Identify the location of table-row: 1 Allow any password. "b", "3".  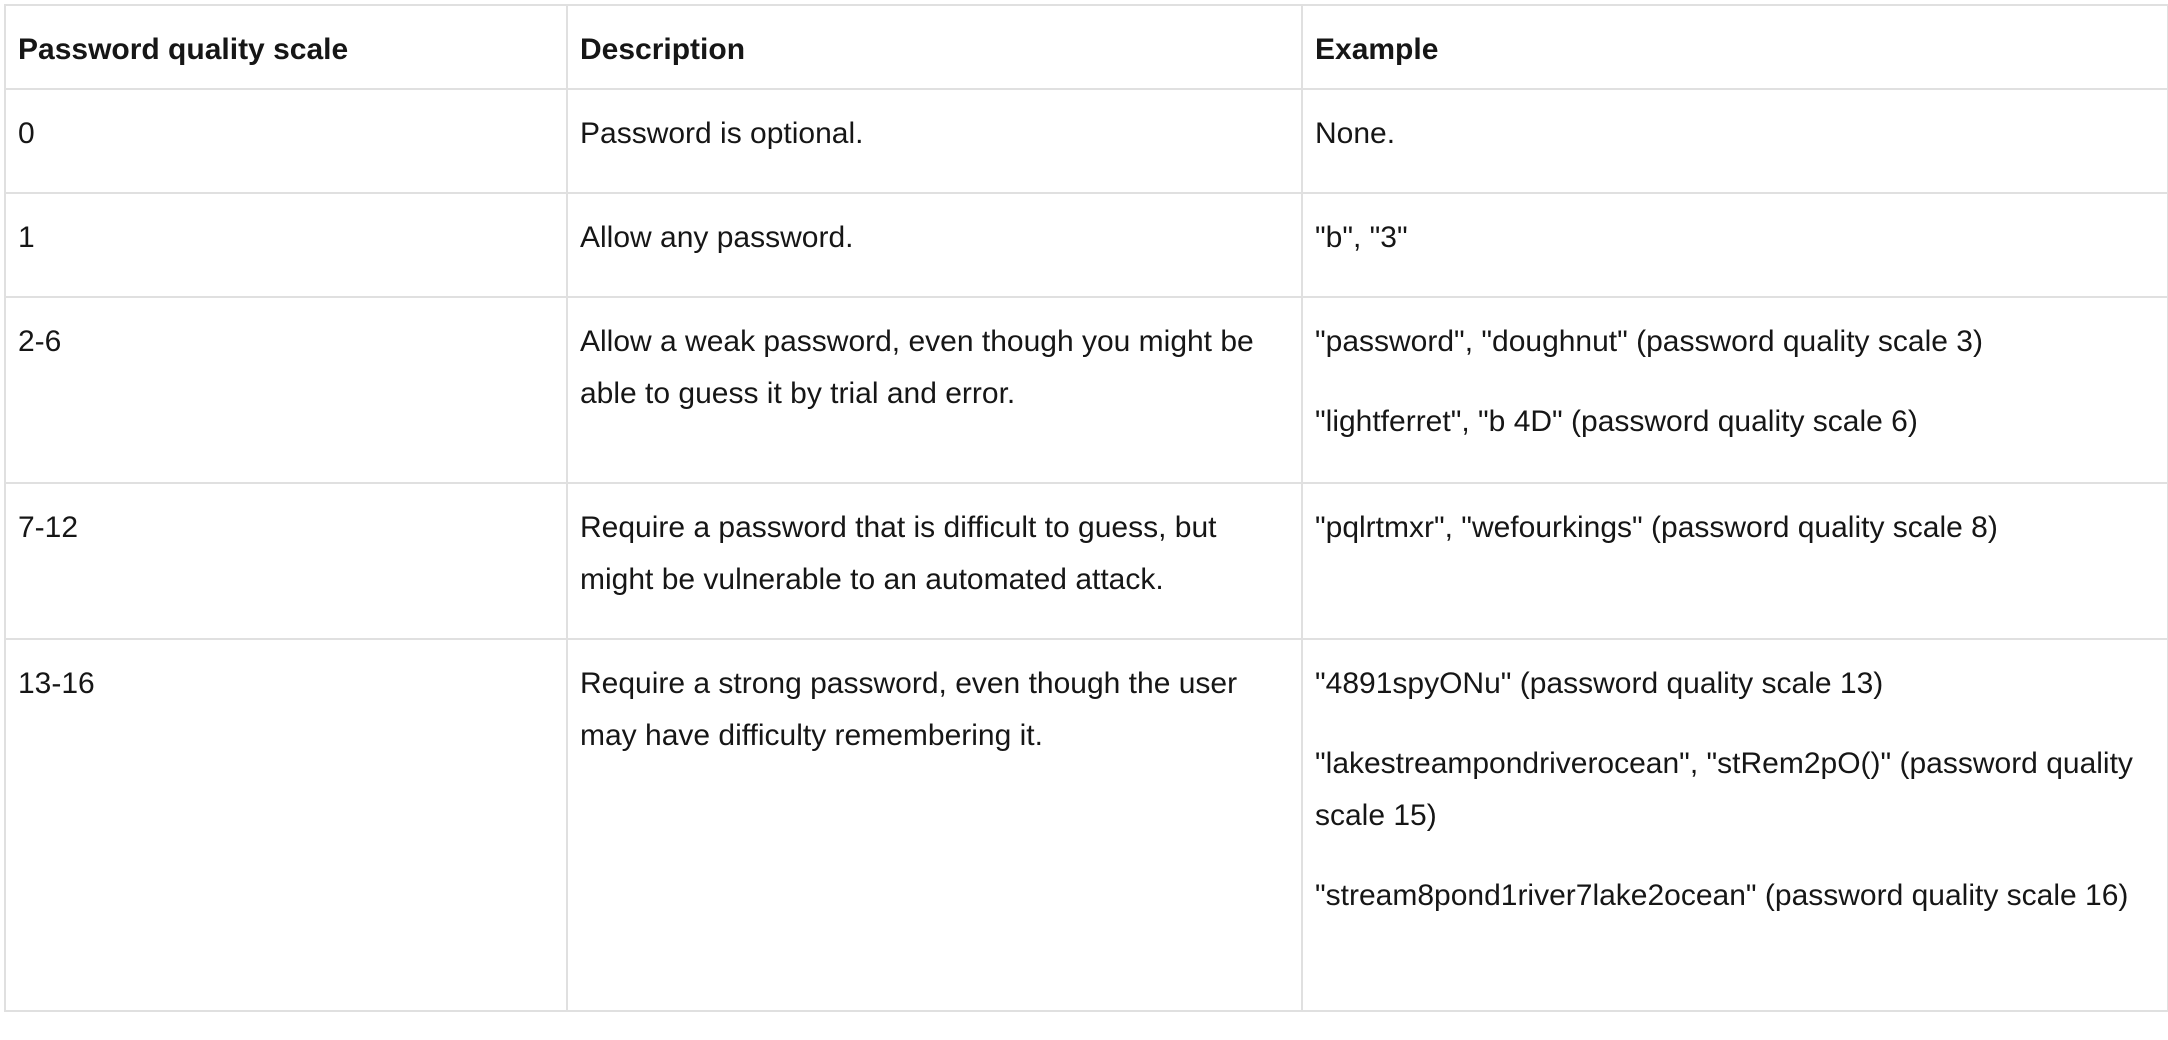
(1086, 245).